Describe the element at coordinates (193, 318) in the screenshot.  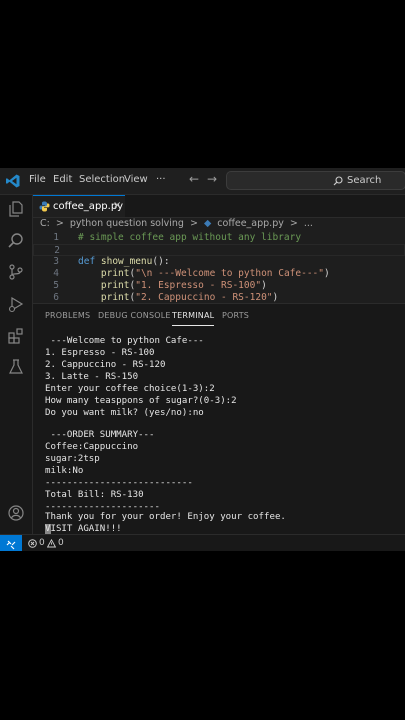
I see `panel-tab-terminal: TERMINAL` at that location.